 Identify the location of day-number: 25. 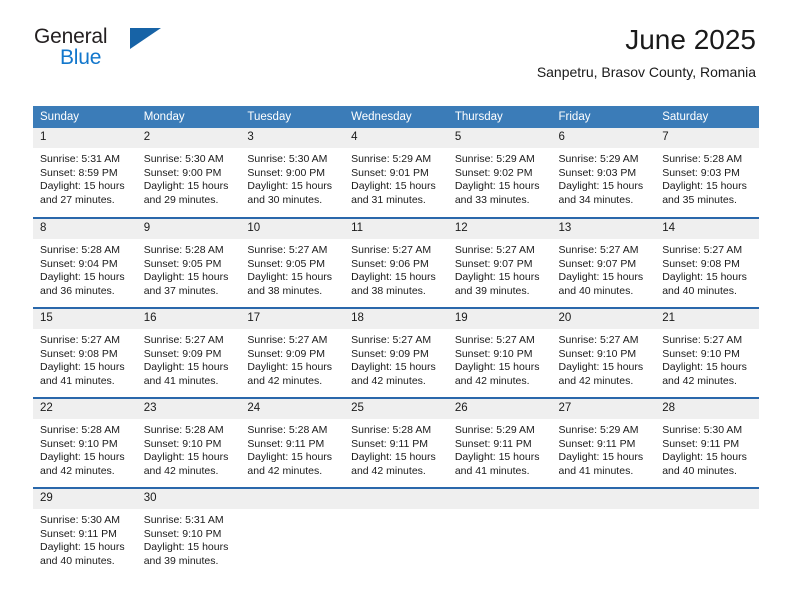
(396, 409).